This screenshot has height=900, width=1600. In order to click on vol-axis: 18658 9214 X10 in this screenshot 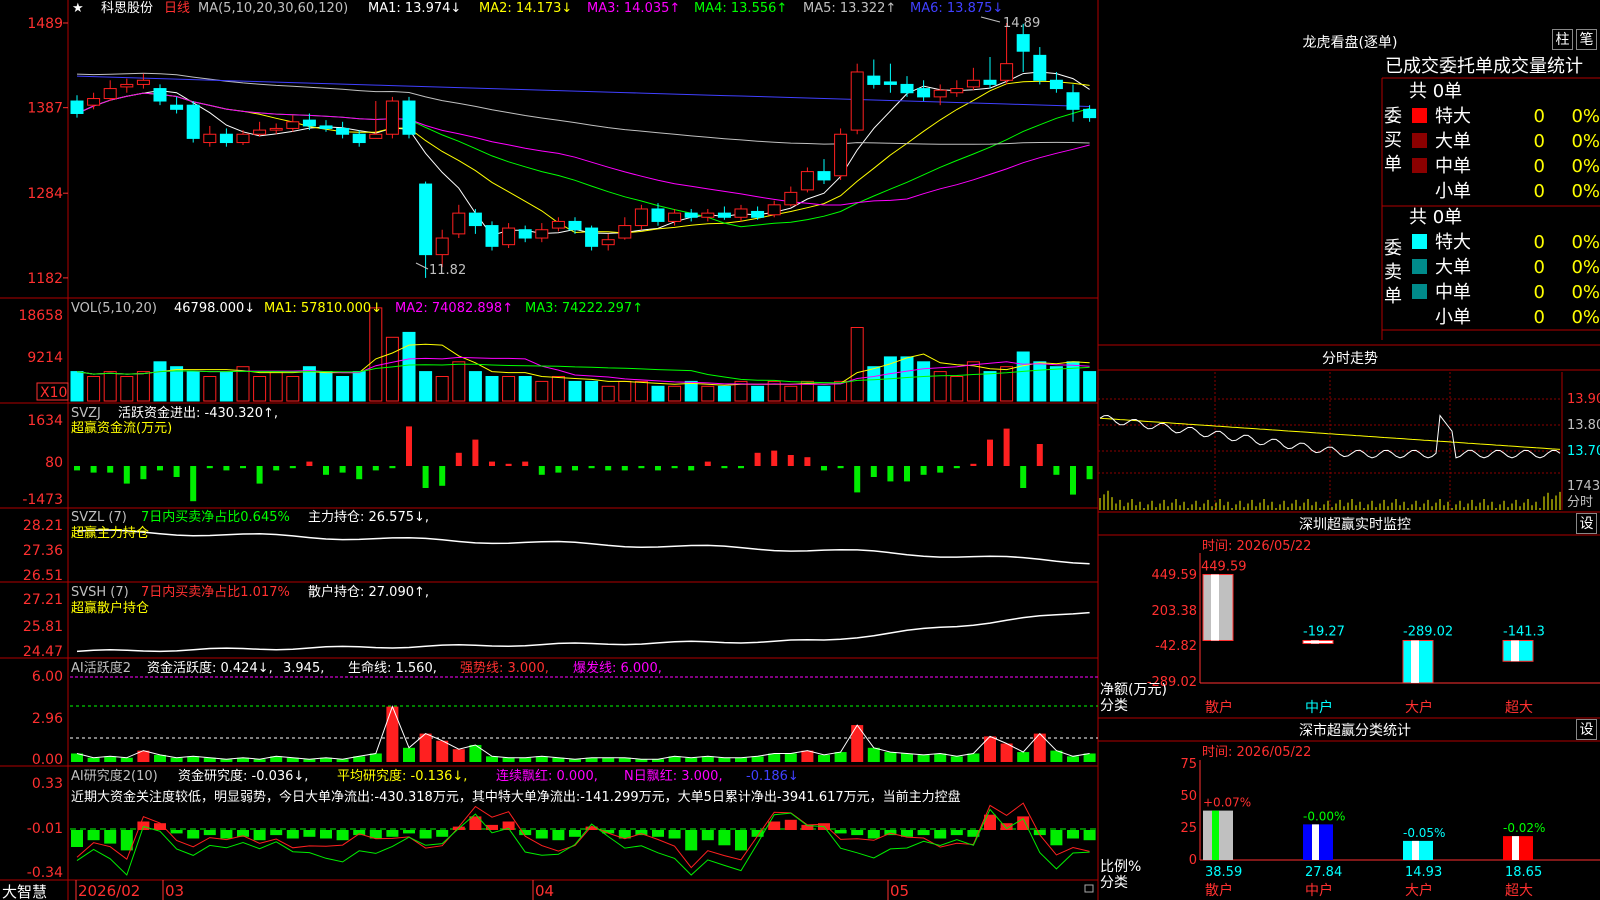, I will do `click(43, 354)`.